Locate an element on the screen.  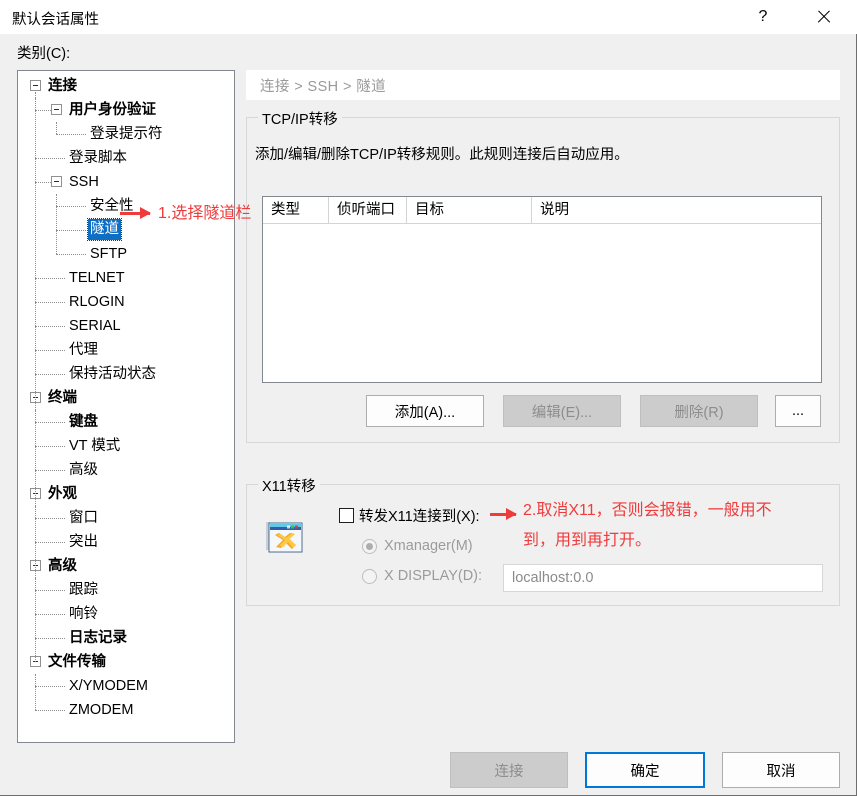
tree-item-label: 突出 is located at coordinates (83, 542).